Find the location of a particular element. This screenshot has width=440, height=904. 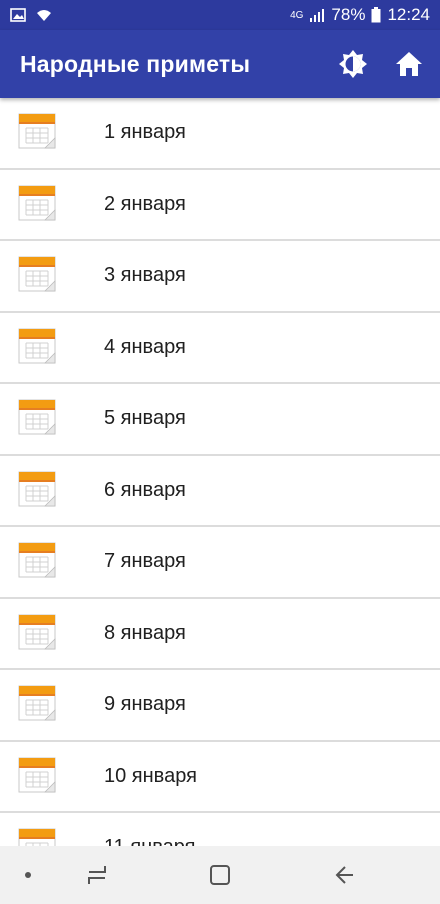

list-item: 5 января is located at coordinates (220, 420).